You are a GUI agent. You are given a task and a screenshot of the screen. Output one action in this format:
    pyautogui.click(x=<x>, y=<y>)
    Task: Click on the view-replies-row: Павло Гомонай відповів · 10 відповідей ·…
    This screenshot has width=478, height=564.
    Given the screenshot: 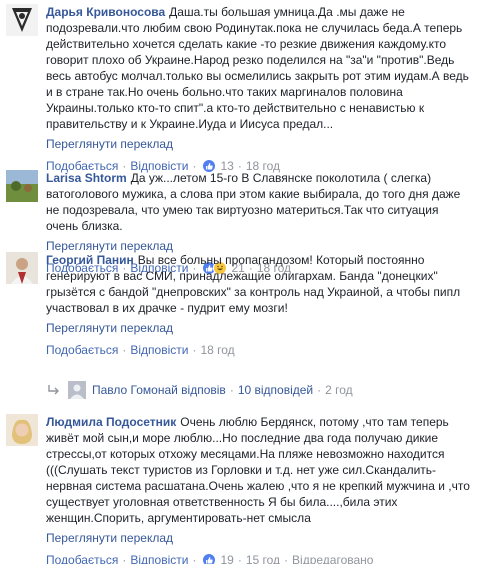 What is the action you would take?
    pyautogui.click(x=199, y=390)
    